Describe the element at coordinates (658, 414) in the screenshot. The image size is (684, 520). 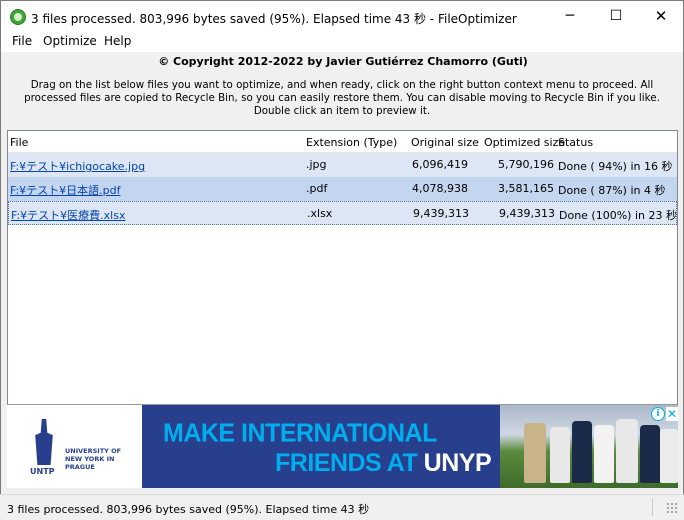
I see `ad-info-icon: i` at that location.